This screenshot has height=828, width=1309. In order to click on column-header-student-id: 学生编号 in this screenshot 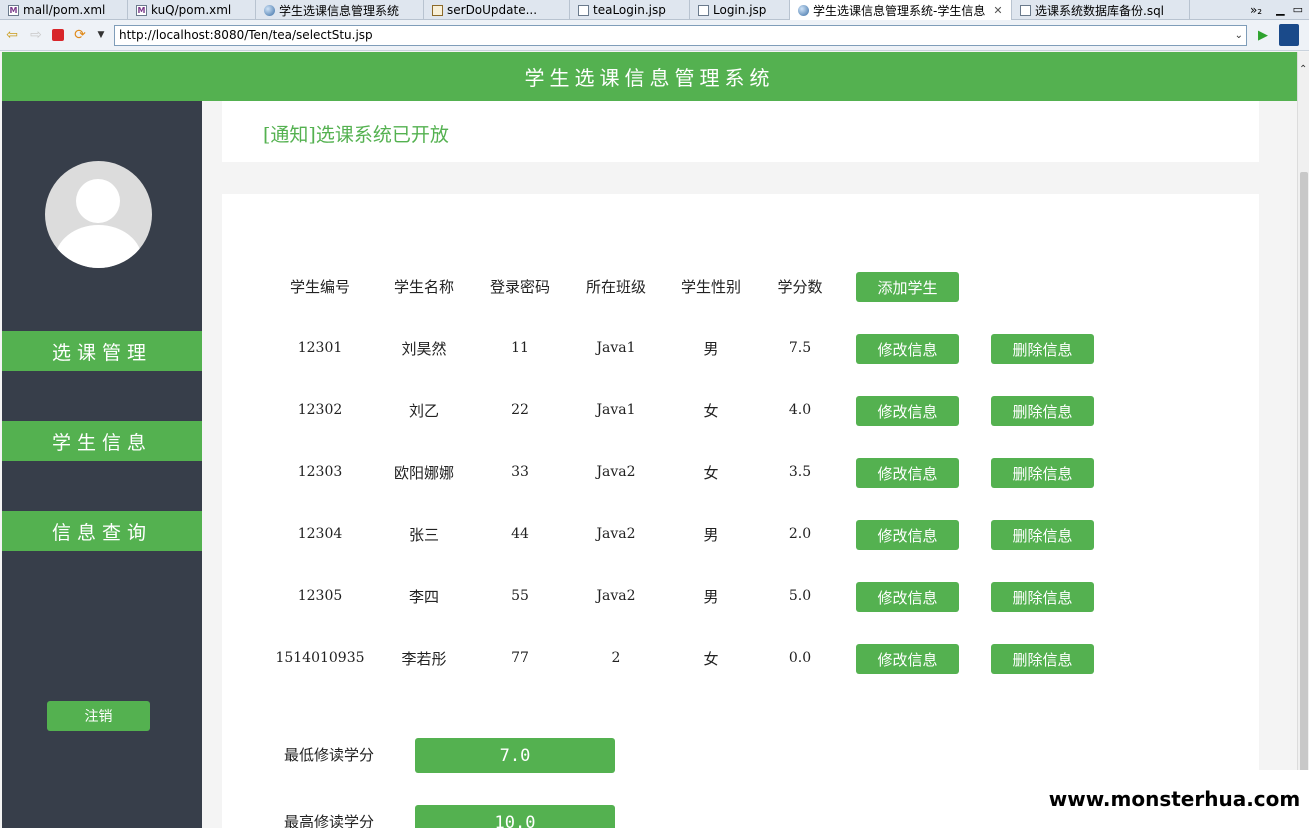, I will do `click(319, 286)`.